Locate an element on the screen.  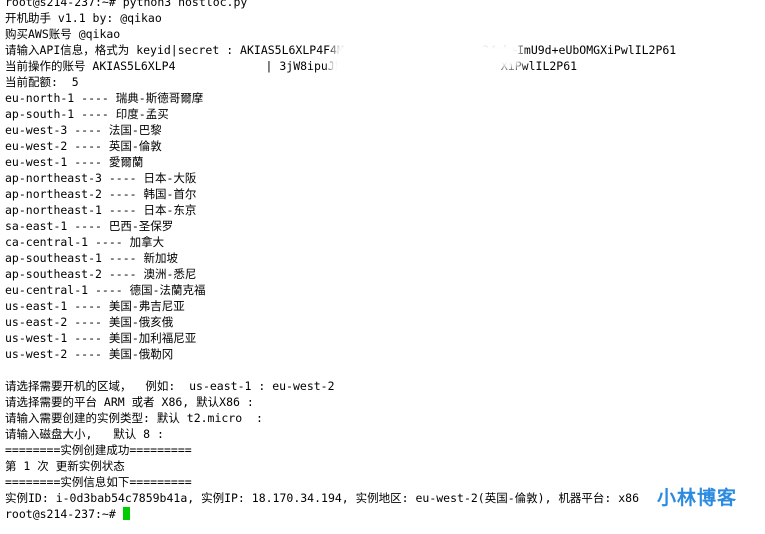
terminal-line: ========实例创建成功========= is located at coordinates (98, 450).